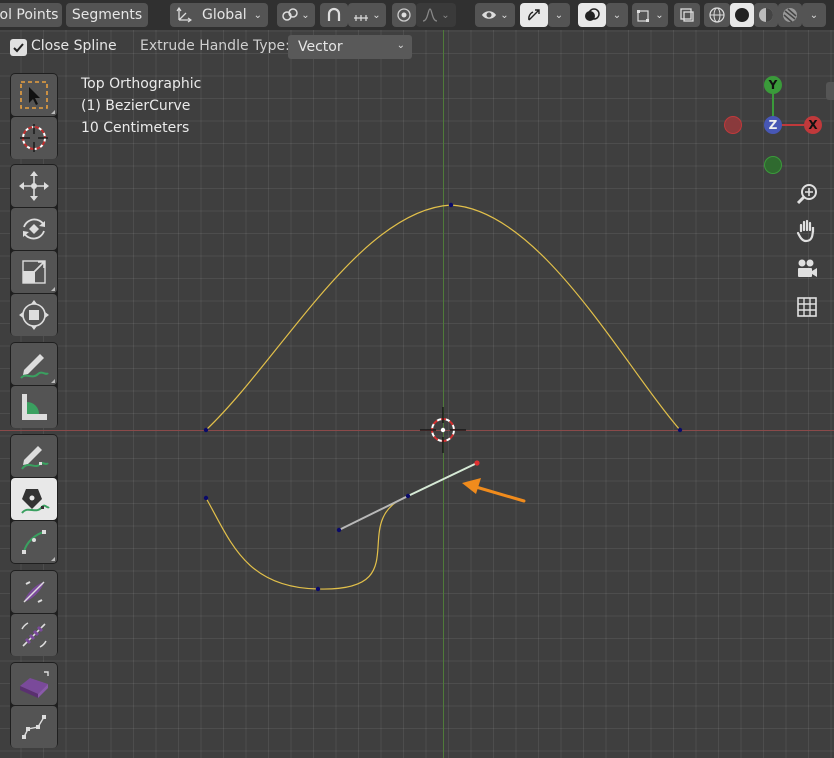 This screenshot has width=834, height=758. Describe the element at coordinates (35, 501) in the screenshot. I see `curve-pen-icon` at that location.